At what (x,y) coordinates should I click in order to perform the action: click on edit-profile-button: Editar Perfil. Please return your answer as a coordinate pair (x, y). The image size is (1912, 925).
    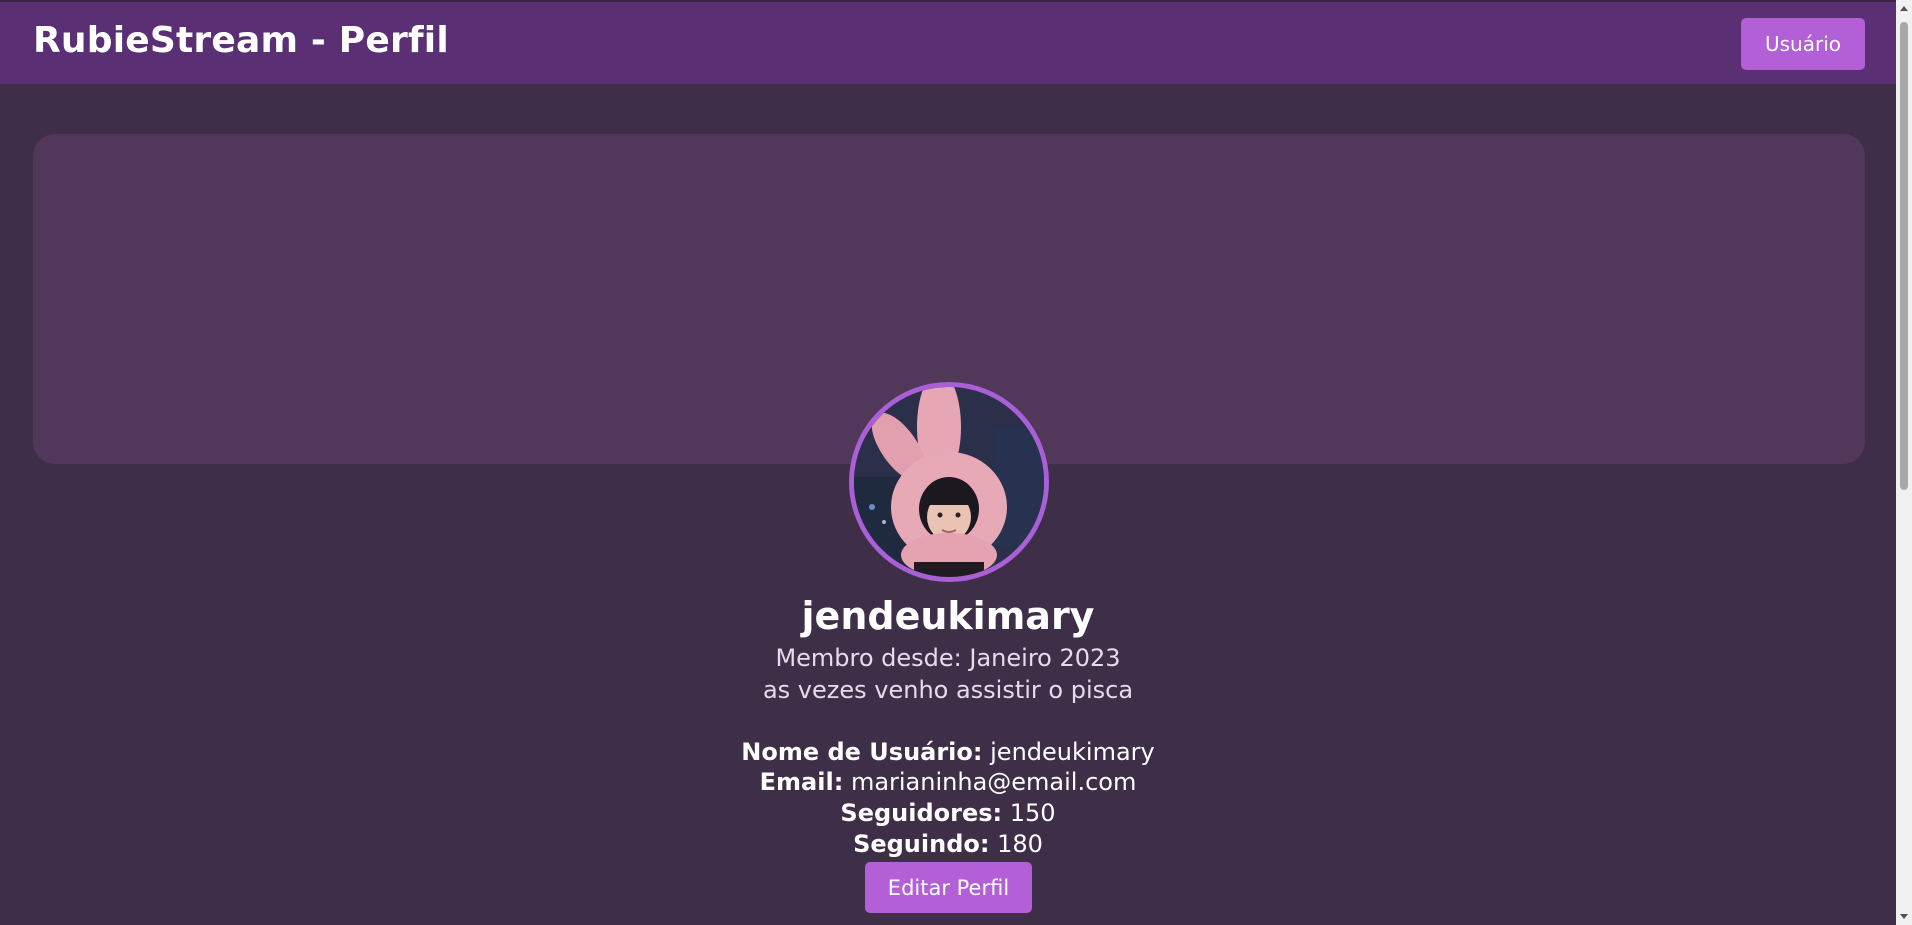
    Looking at the image, I should click on (948, 887).